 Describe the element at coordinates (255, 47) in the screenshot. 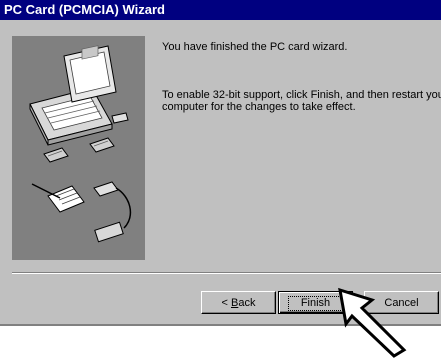

I see `finished-message: You have finished the PC card wizard.` at that location.